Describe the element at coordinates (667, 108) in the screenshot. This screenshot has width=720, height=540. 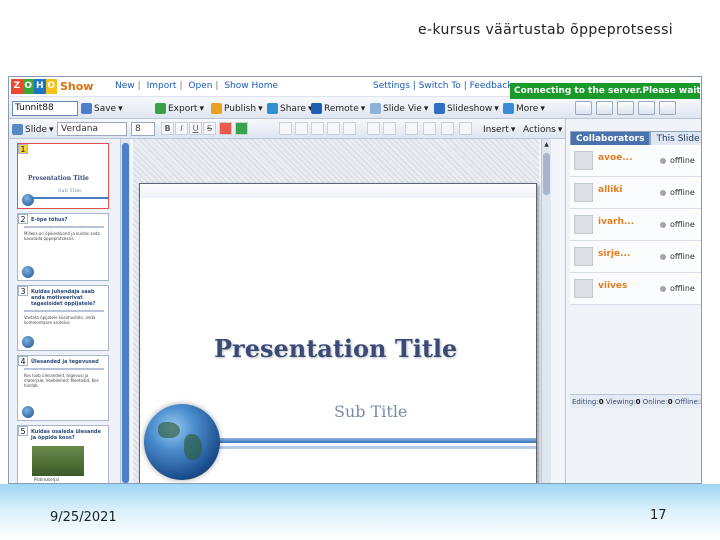
I see `info-icon` at that location.